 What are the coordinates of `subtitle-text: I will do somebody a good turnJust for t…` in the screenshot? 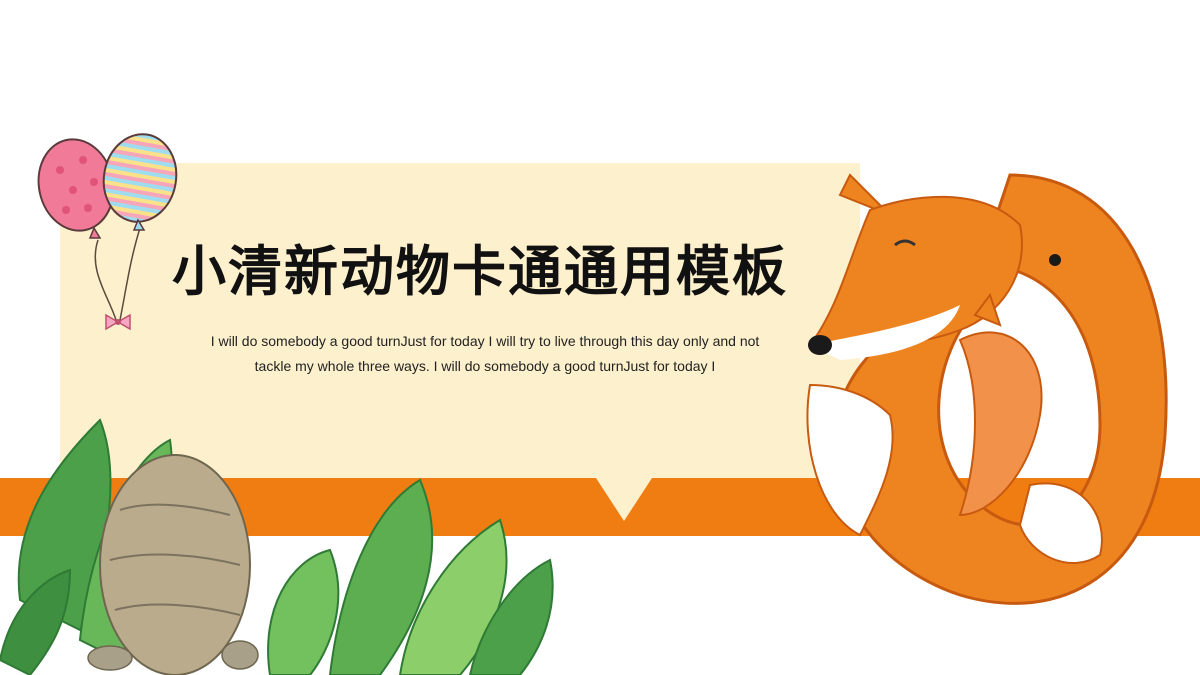 It's located at (485, 353).